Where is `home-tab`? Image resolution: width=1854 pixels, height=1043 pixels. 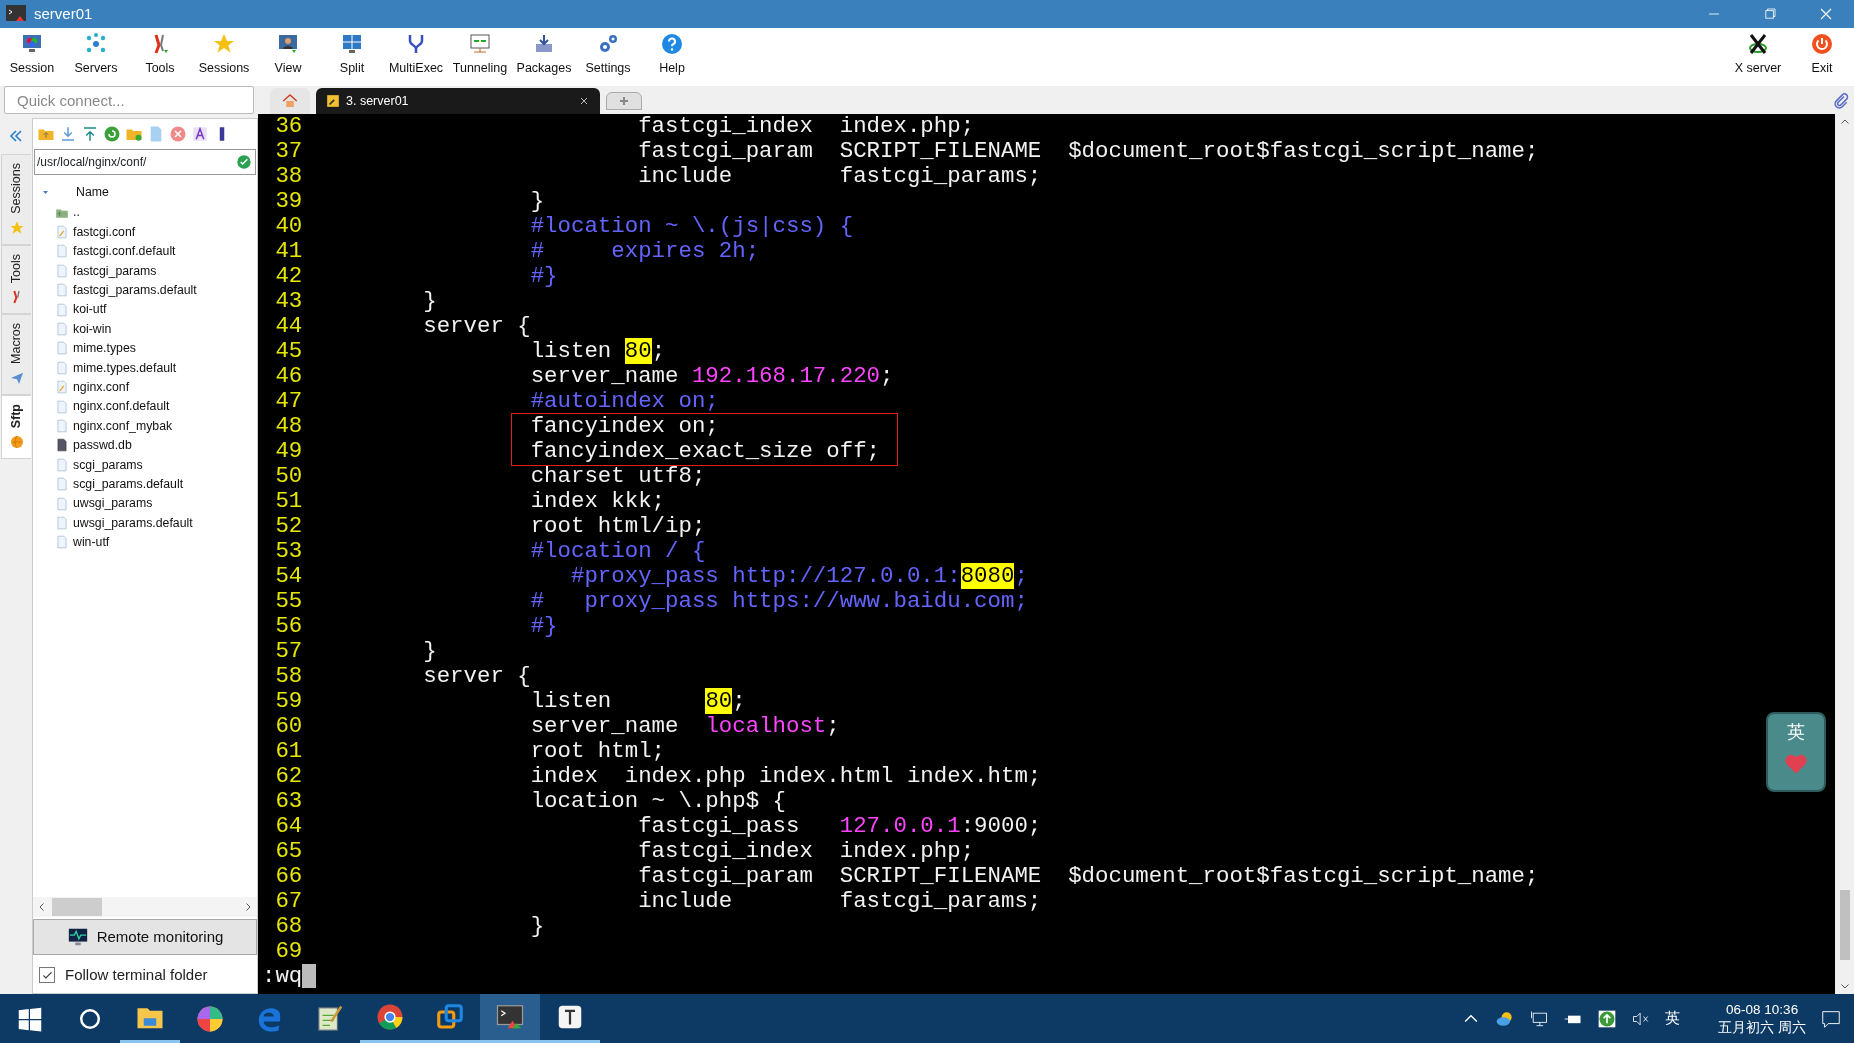 home-tab is located at coordinates (290, 101).